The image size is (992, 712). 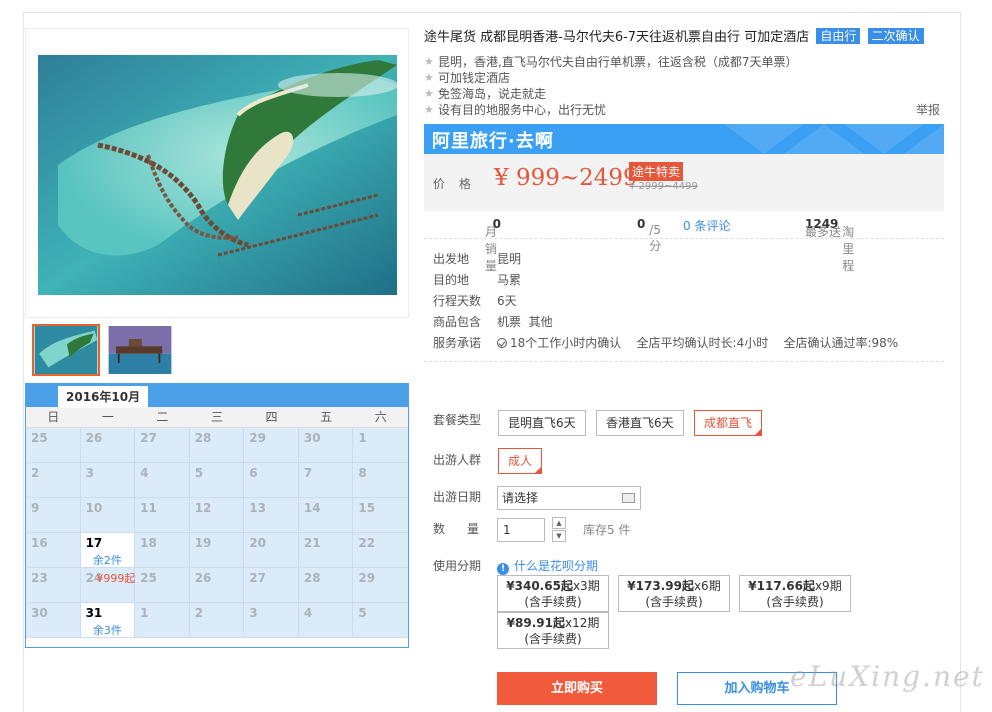 What do you see at coordinates (312, 508) in the screenshot?
I see `day-number: 14` at bounding box center [312, 508].